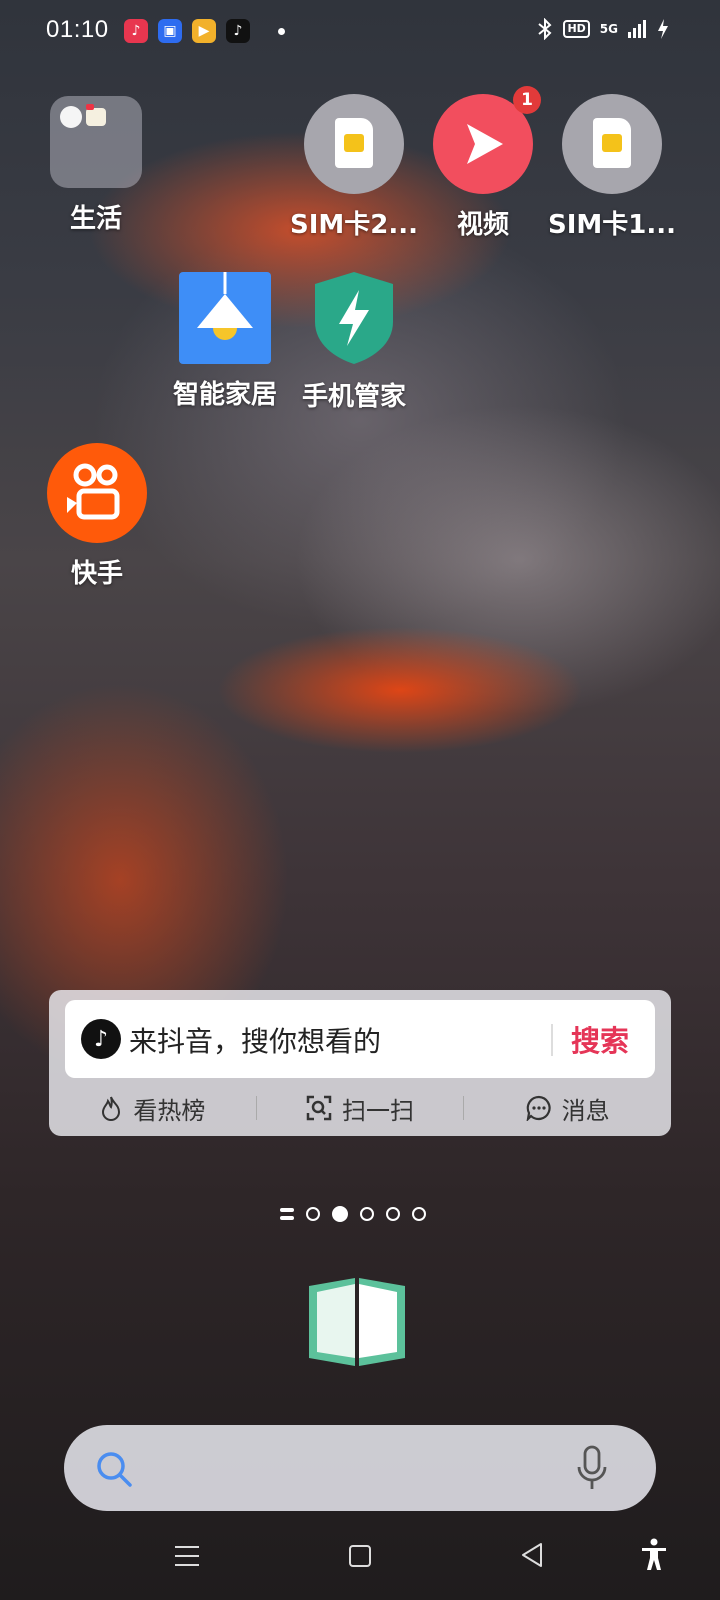  I want to click on back-icon, so click(532, 1555).